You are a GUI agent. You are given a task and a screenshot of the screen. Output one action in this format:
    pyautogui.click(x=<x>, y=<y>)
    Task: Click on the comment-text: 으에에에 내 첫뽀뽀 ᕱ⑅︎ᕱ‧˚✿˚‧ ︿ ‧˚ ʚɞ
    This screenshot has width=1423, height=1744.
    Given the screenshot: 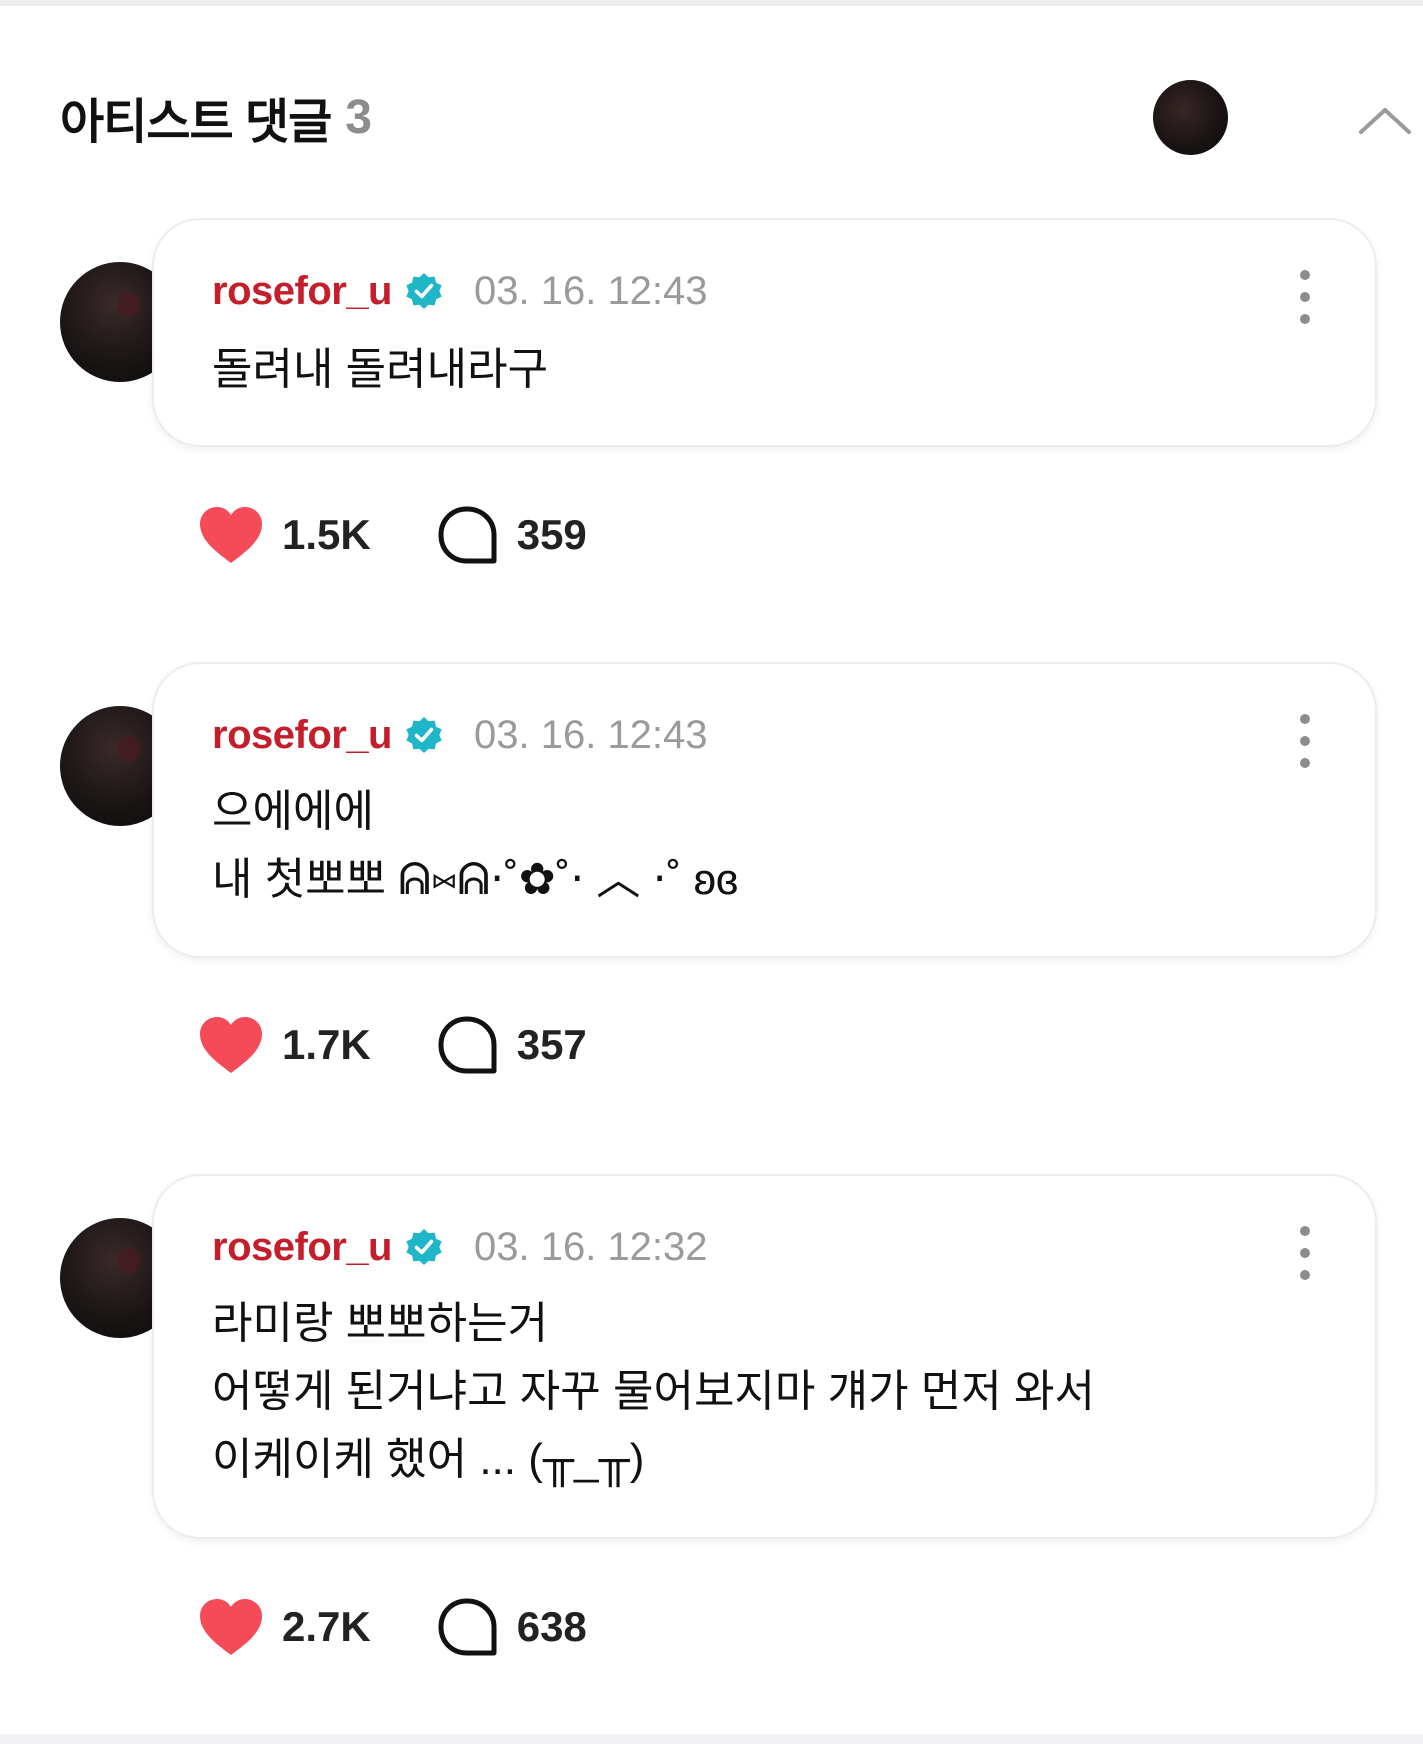 What is the action you would take?
    pyautogui.click(x=475, y=845)
    